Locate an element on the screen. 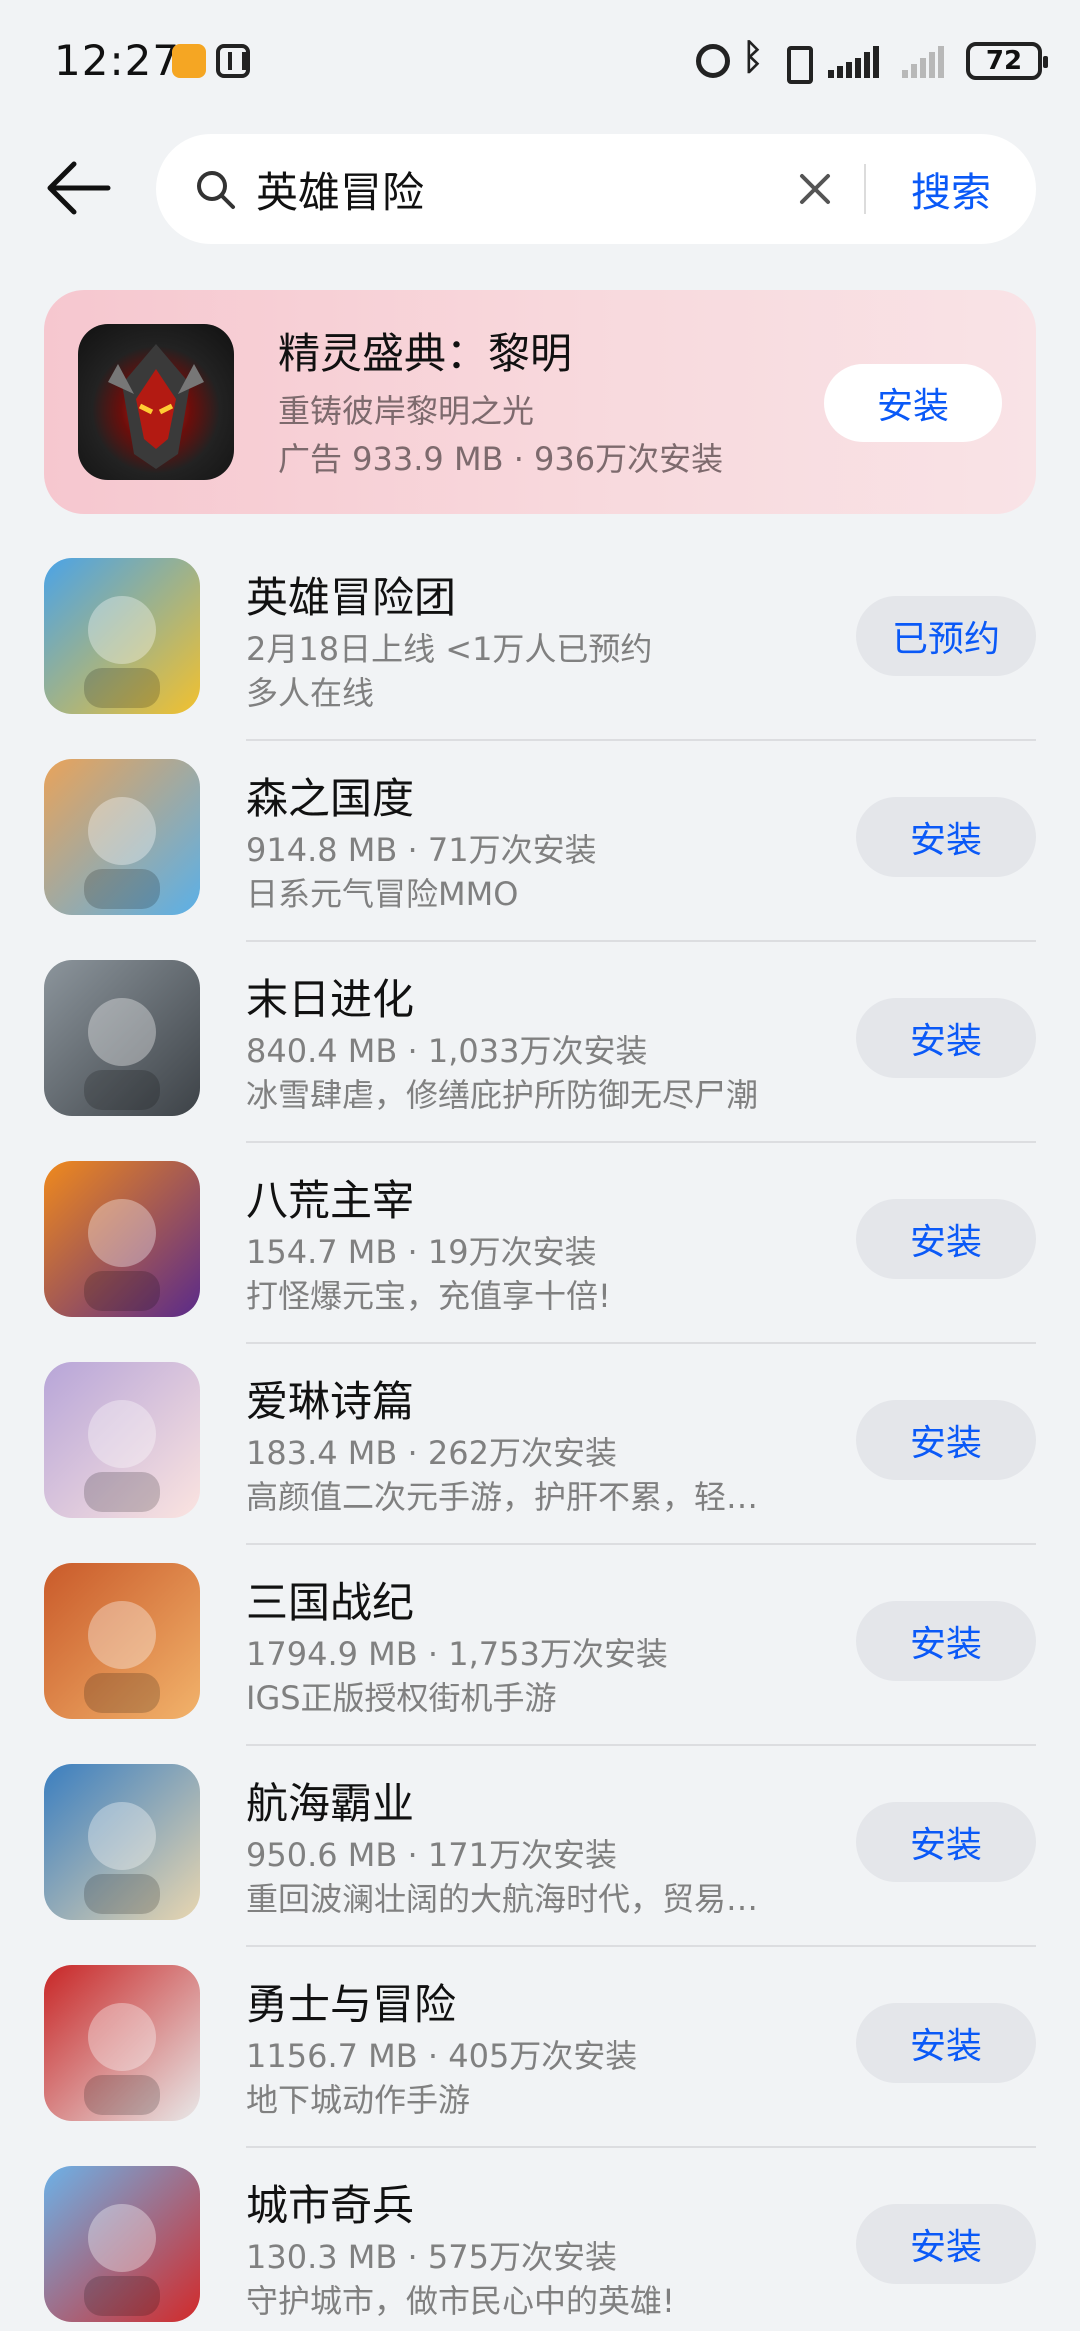  app-name: 末日进化 is located at coordinates (330, 999).